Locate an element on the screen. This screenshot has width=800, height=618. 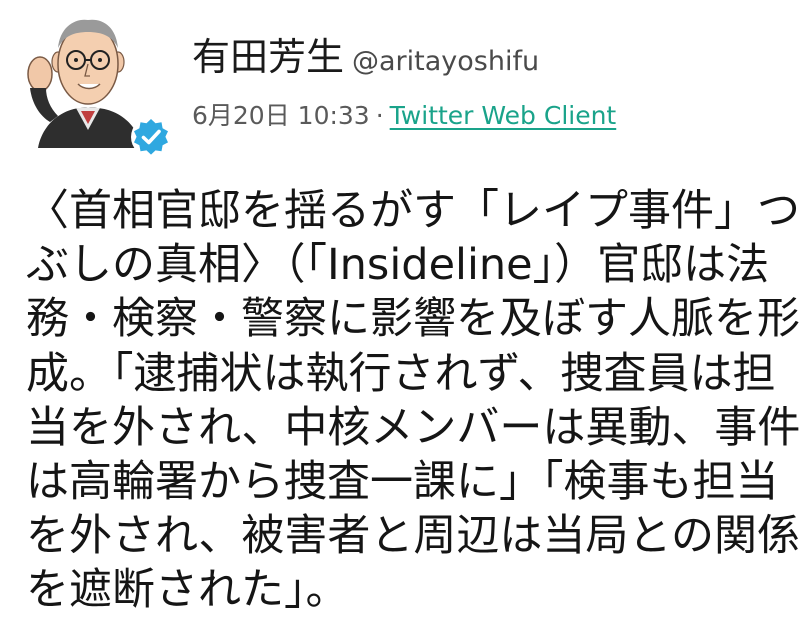
tweet-body-line: 当を外され、中核メンバーは異動、事件 is located at coordinates (413, 427).